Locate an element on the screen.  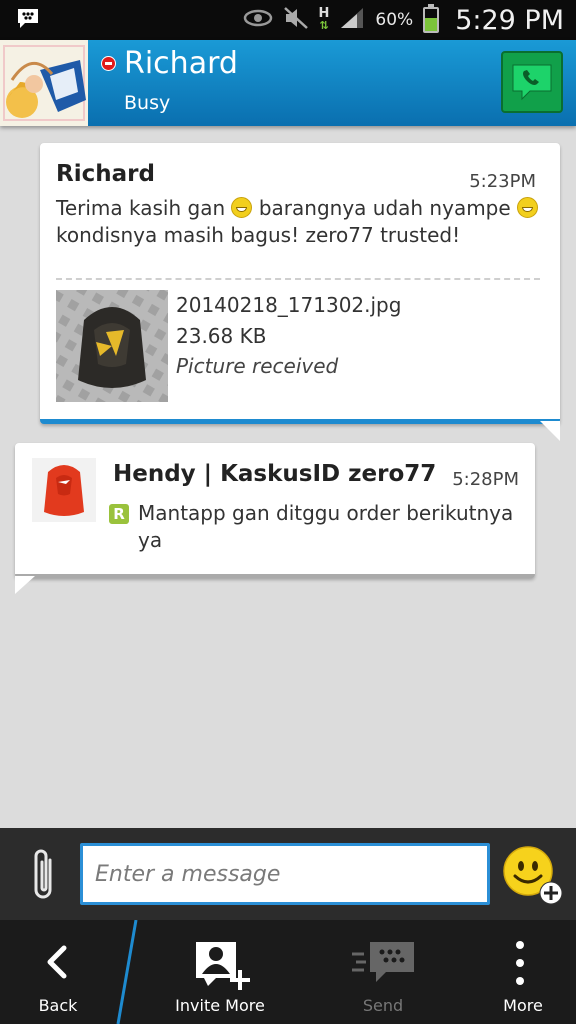
contact-name: Richard is located at coordinates (181, 63).